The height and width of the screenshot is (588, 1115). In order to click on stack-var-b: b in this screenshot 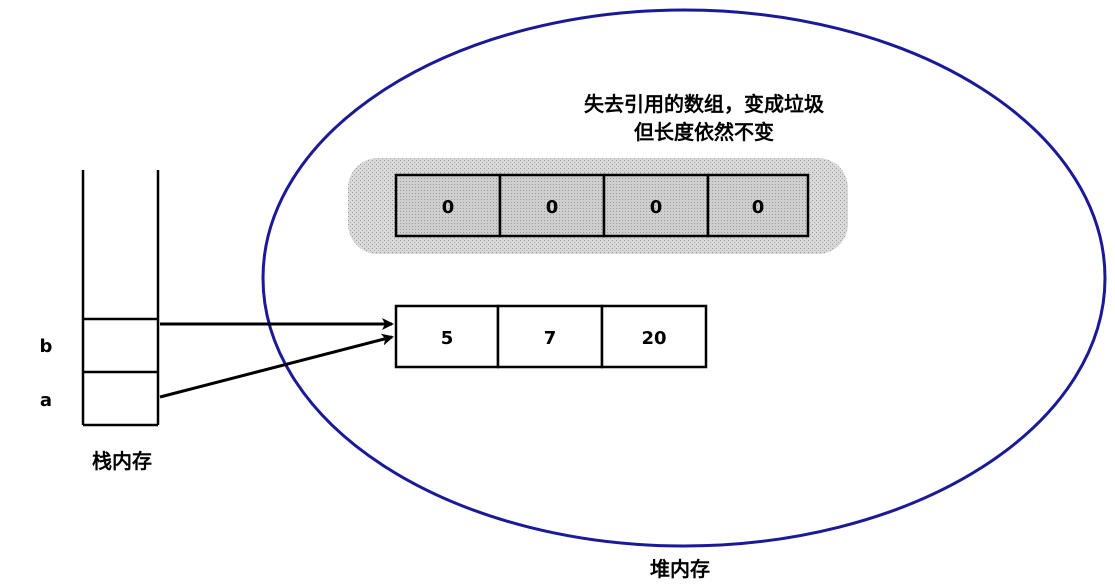, I will do `click(46, 346)`.